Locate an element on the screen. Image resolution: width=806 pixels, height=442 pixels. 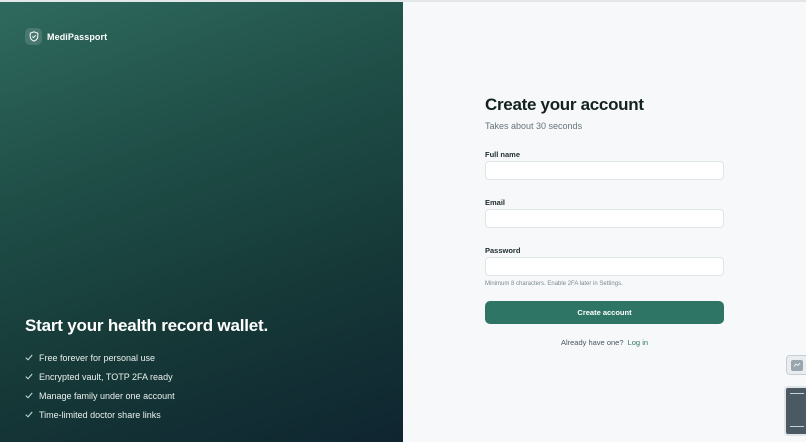
feature-item: Free forever for personal use is located at coordinates (100, 357).